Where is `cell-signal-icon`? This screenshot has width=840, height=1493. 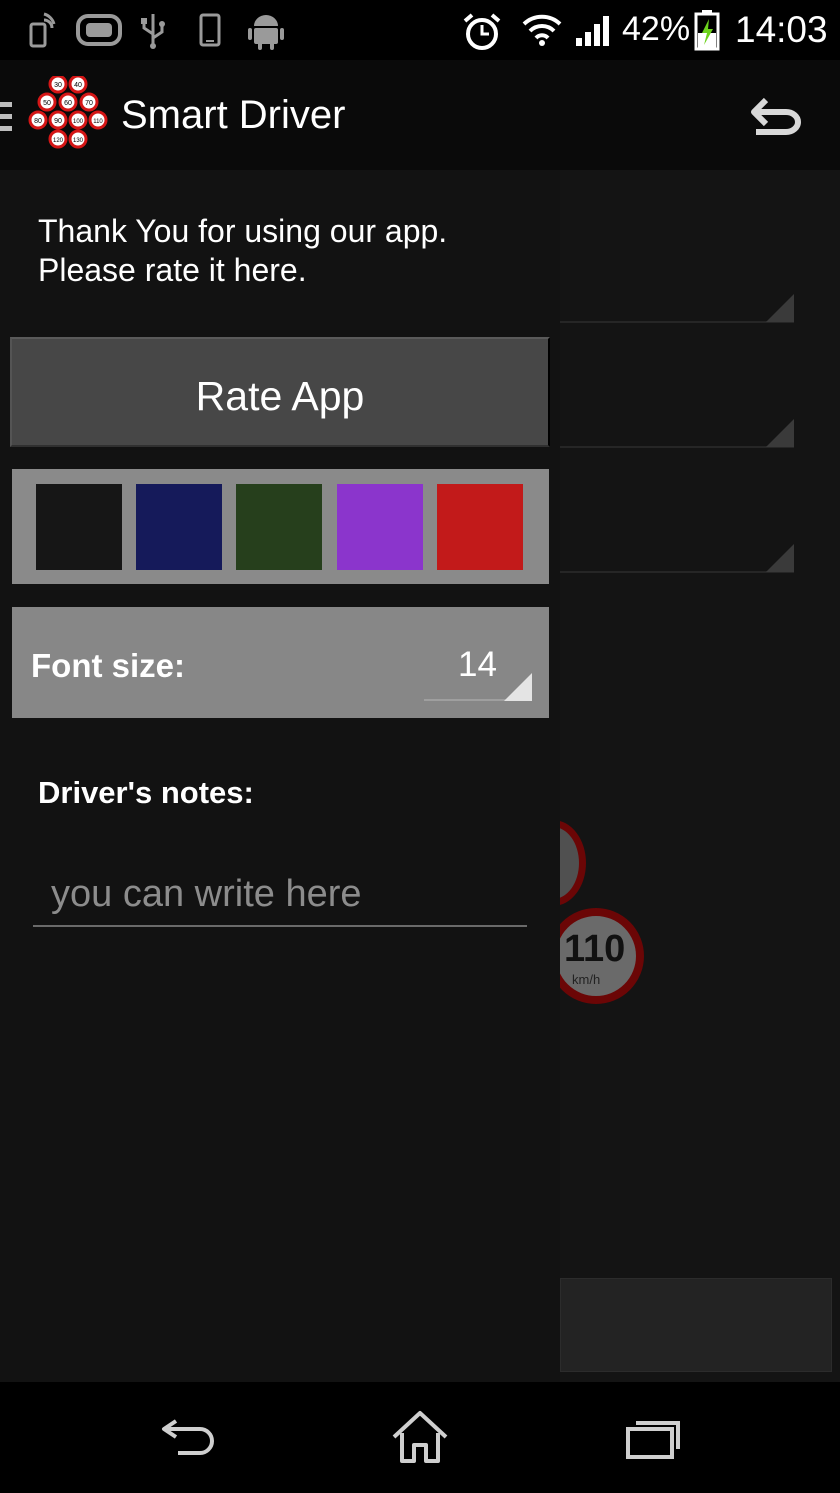 cell-signal-icon is located at coordinates (592, 31).